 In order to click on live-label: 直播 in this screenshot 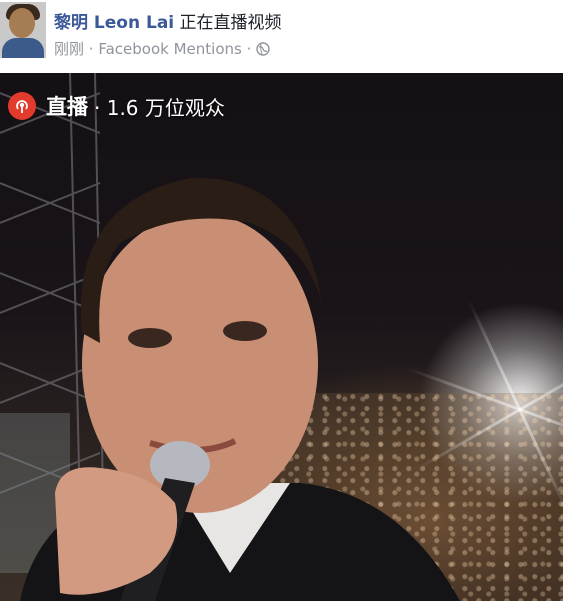, I will do `click(67, 107)`.